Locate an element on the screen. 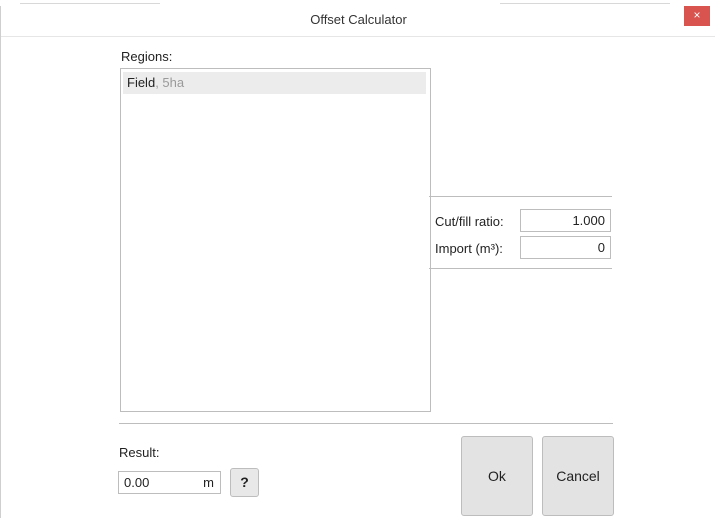 The width and height of the screenshot is (715, 518). params-top-divider is located at coordinates (520, 196).